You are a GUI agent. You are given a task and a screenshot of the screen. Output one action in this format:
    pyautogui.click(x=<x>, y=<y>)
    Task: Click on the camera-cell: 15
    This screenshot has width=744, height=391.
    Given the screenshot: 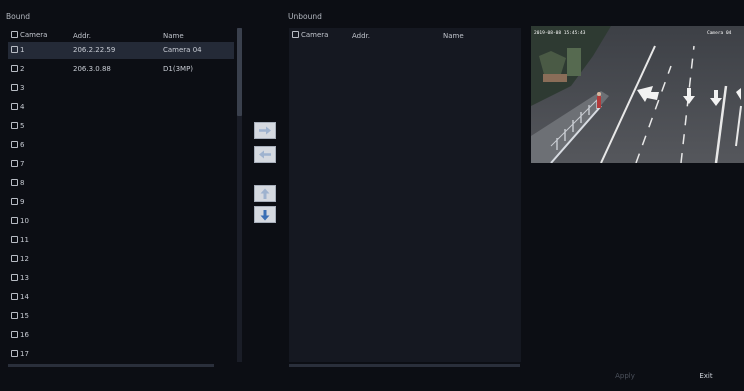 What is the action you would take?
    pyautogui.click(x=20, y=316)
    